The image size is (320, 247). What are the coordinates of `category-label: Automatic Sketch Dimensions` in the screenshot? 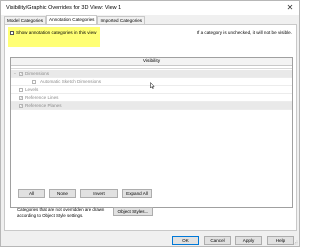 It's located at (71, 81).